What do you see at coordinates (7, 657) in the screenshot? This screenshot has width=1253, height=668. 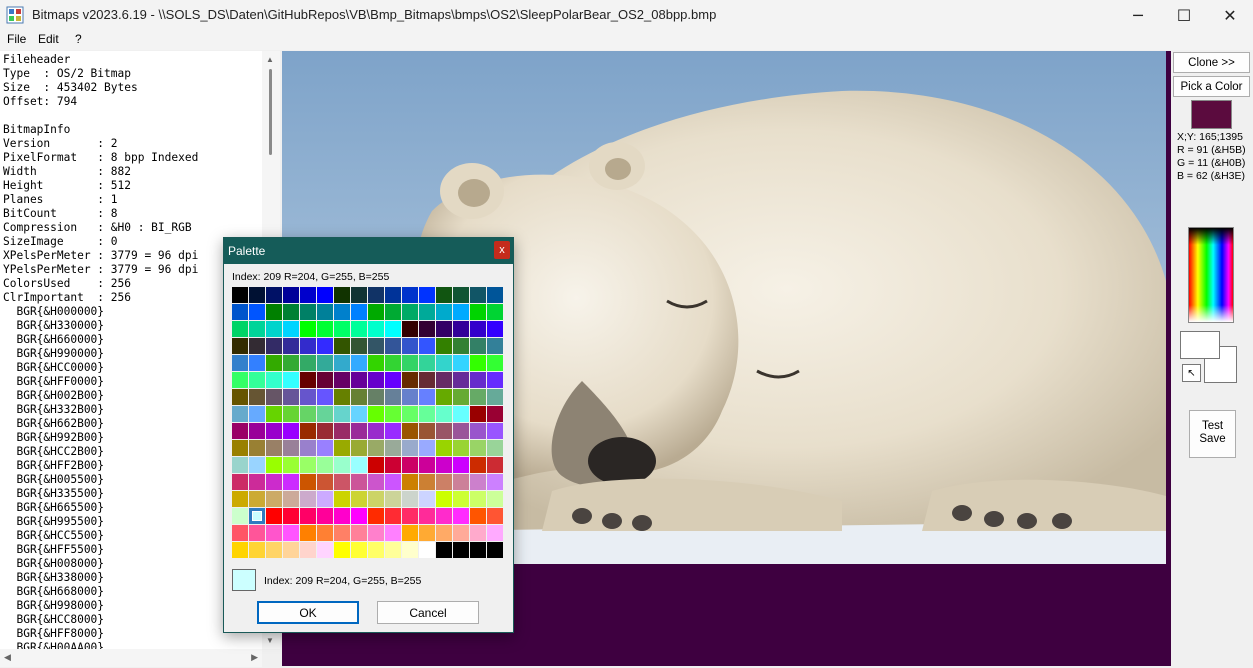 I see `scroll-left-icon: ◀` at bounding box center [7, 657].